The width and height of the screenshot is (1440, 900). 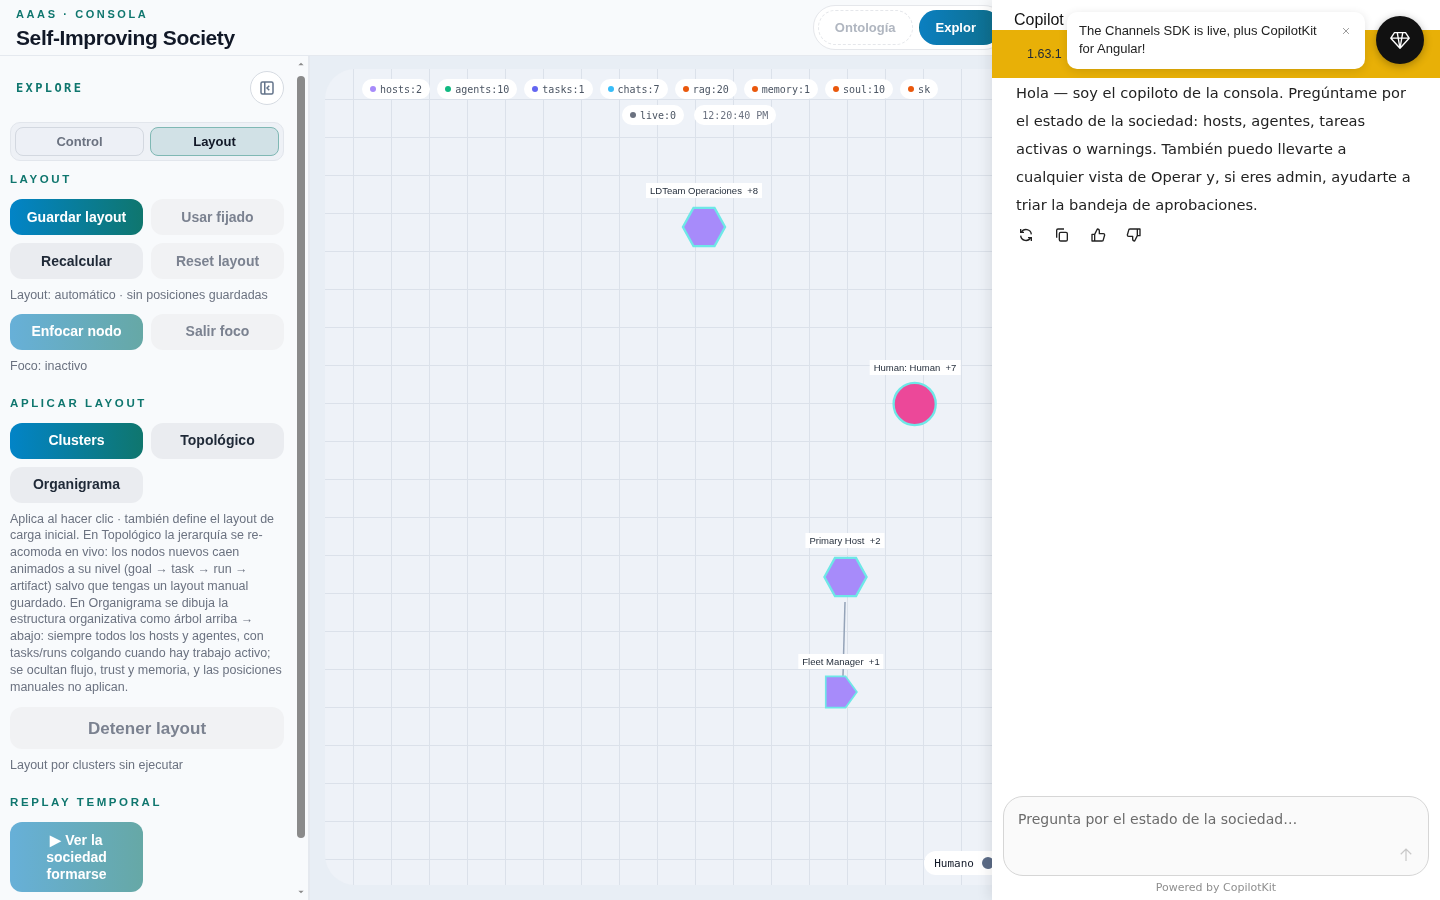 I want to click on counter-chip: rag:20, so click(x=705, y=89).